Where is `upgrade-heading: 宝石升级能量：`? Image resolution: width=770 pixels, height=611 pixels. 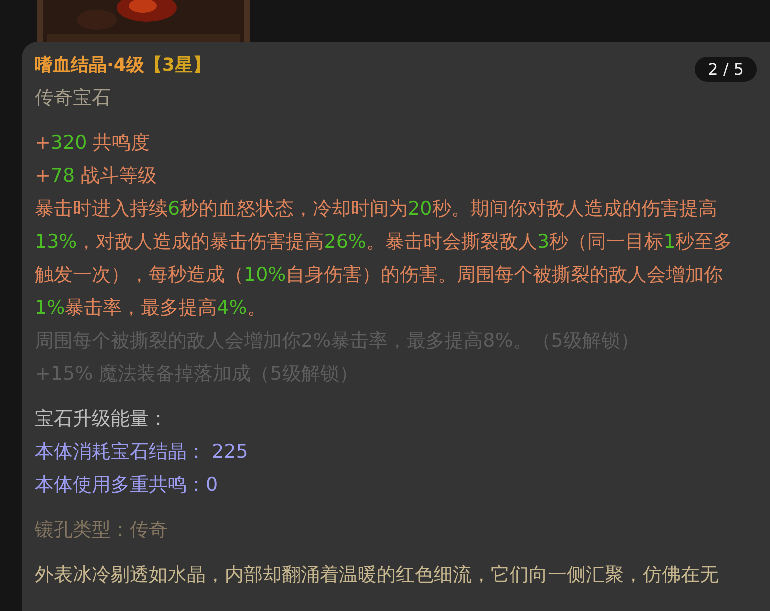 upgrade-heading: 宝石升级能量： is located at coordinates (102, 419).